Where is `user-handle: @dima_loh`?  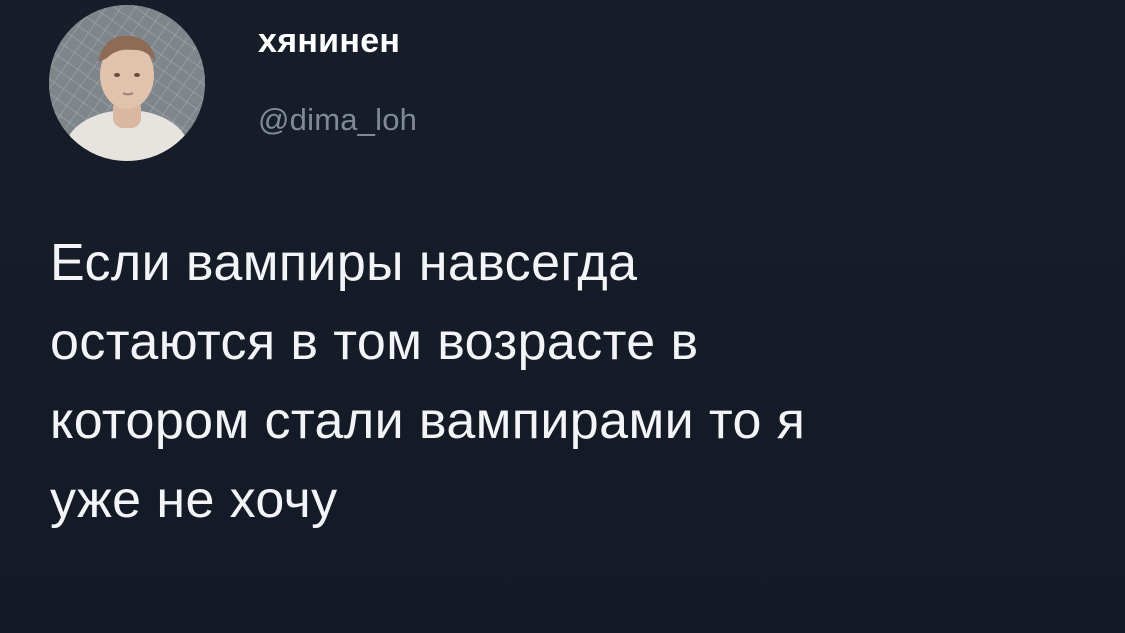 user-handle: @dima_loh is located at coordinates (337, 119).